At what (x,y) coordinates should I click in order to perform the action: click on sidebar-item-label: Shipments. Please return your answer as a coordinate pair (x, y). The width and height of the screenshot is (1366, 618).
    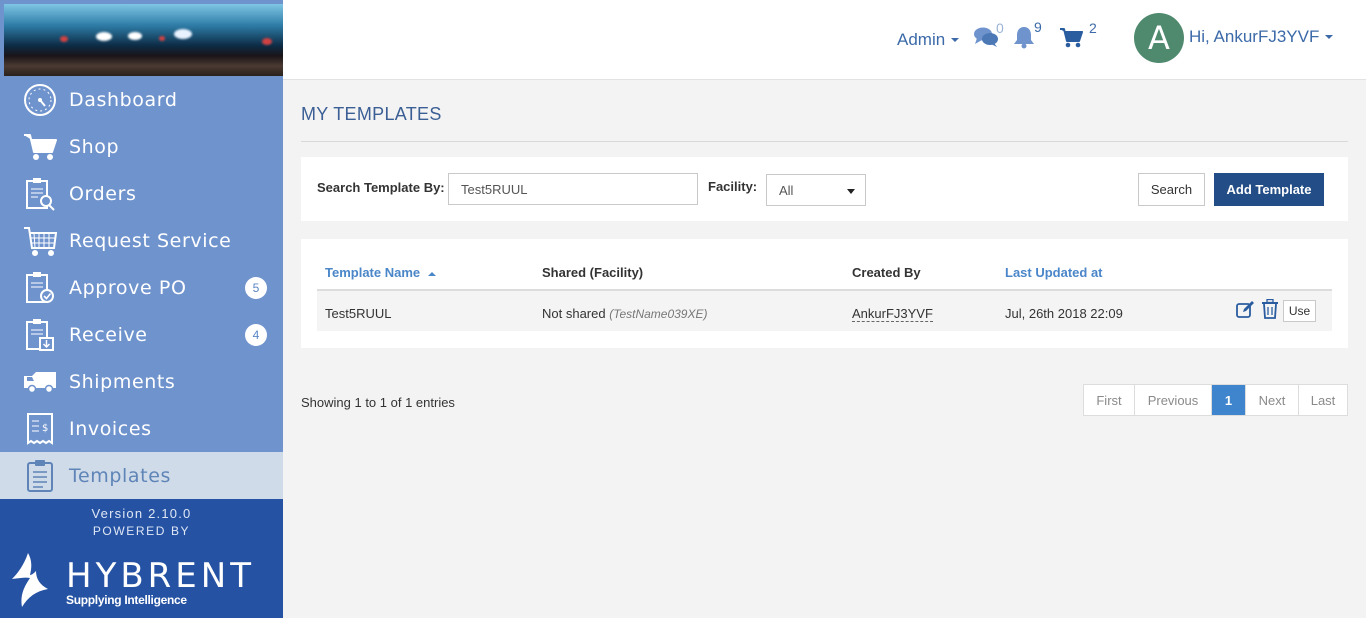
    Looking at the image, I should click on (122, 381).